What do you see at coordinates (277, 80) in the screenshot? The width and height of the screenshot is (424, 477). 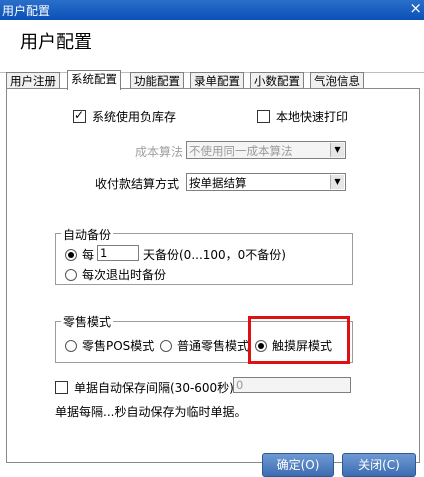 I see `tab-decimal-config: 小数配置` at bounding box center [277, 80].